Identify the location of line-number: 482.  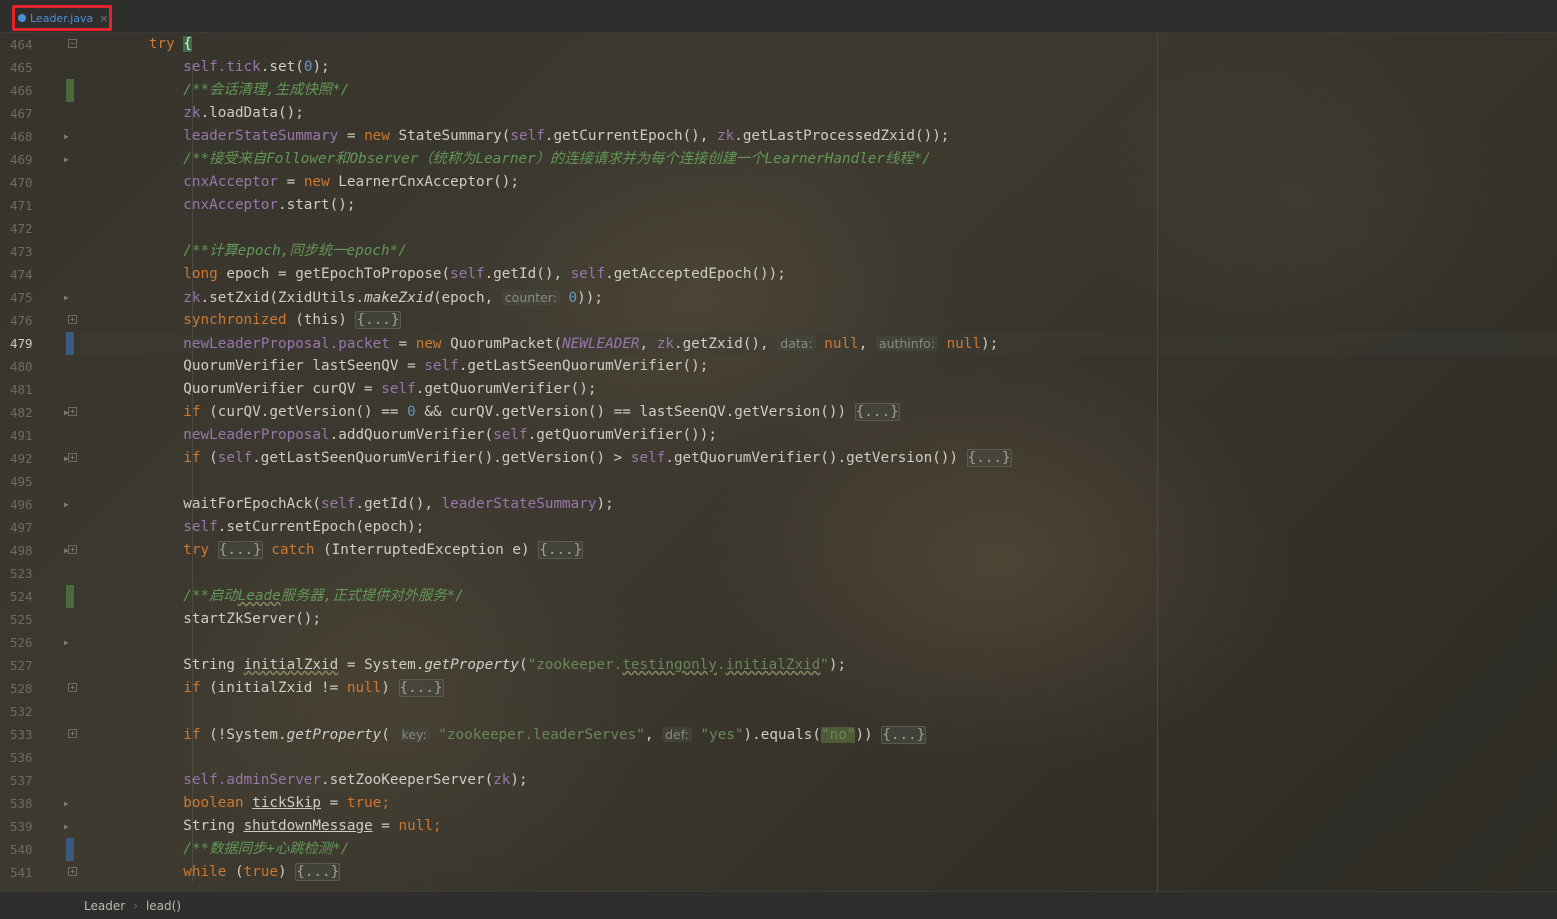
(25, 412).